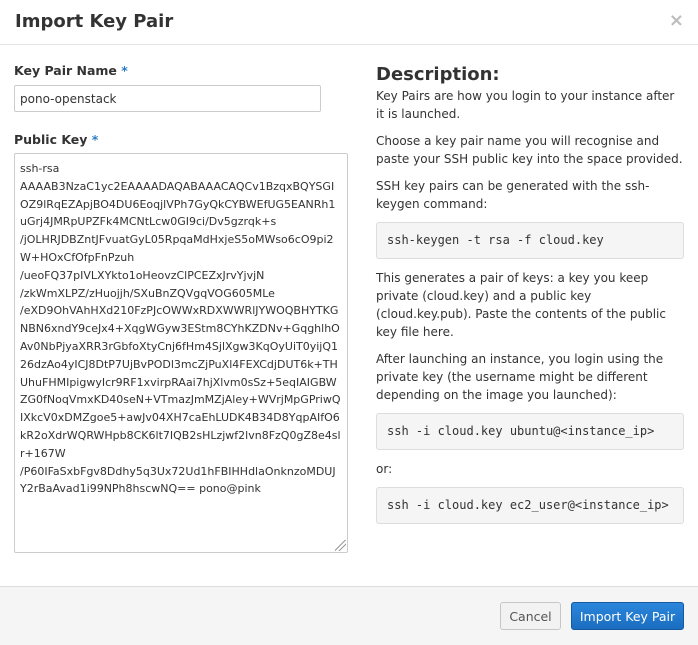 The image size is (698, 645). Describe the element at coordinates (627, 616) in the screenshot. I see `import-key-pair-button: Import Key Pair` at that location.